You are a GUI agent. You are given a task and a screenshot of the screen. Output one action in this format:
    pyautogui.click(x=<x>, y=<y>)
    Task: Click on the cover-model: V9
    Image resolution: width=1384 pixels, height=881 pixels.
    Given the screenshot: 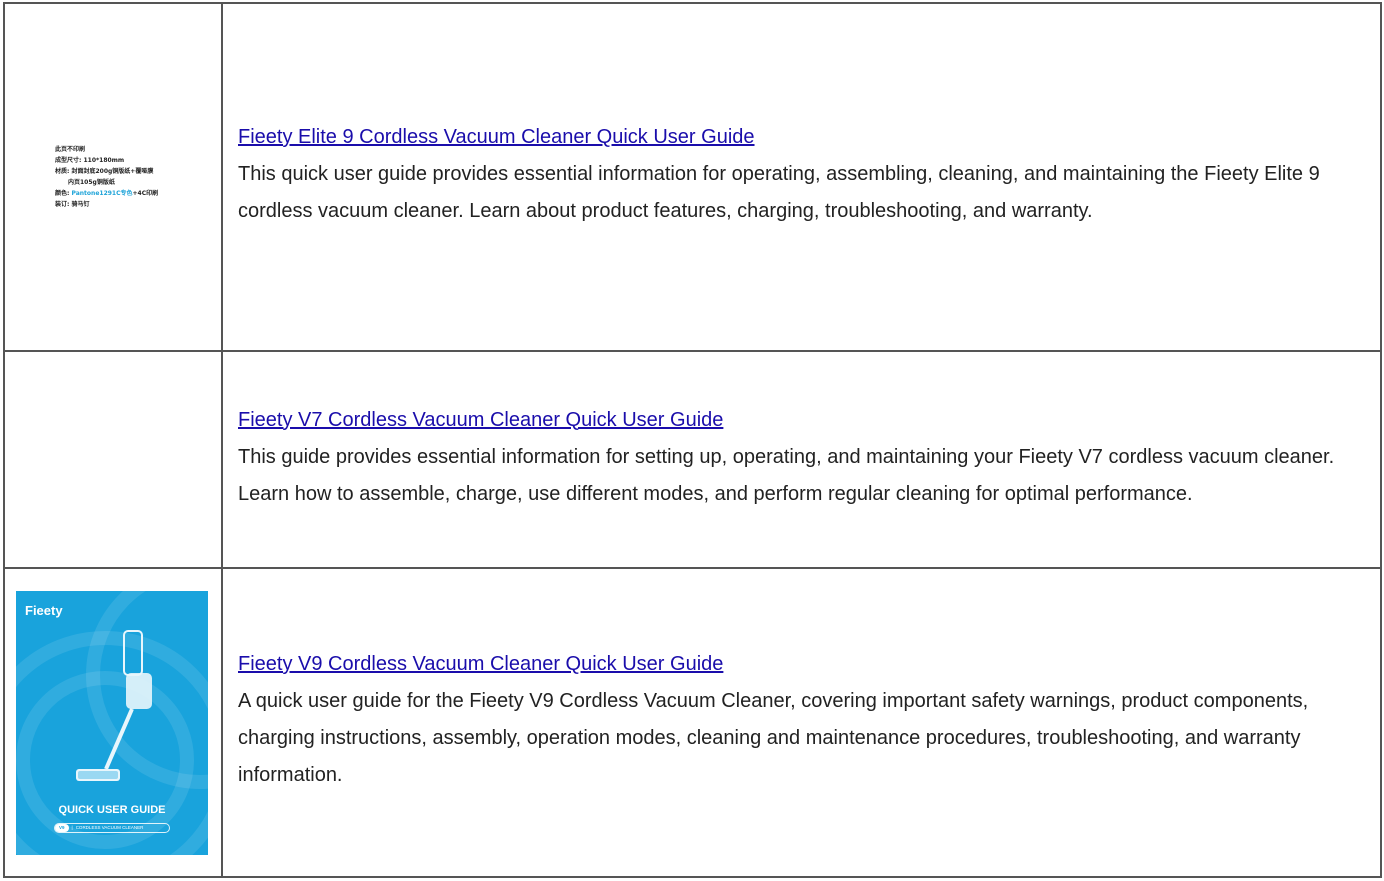 What is the action you would take?
    pyautogui.click(x=62, y=827)
    